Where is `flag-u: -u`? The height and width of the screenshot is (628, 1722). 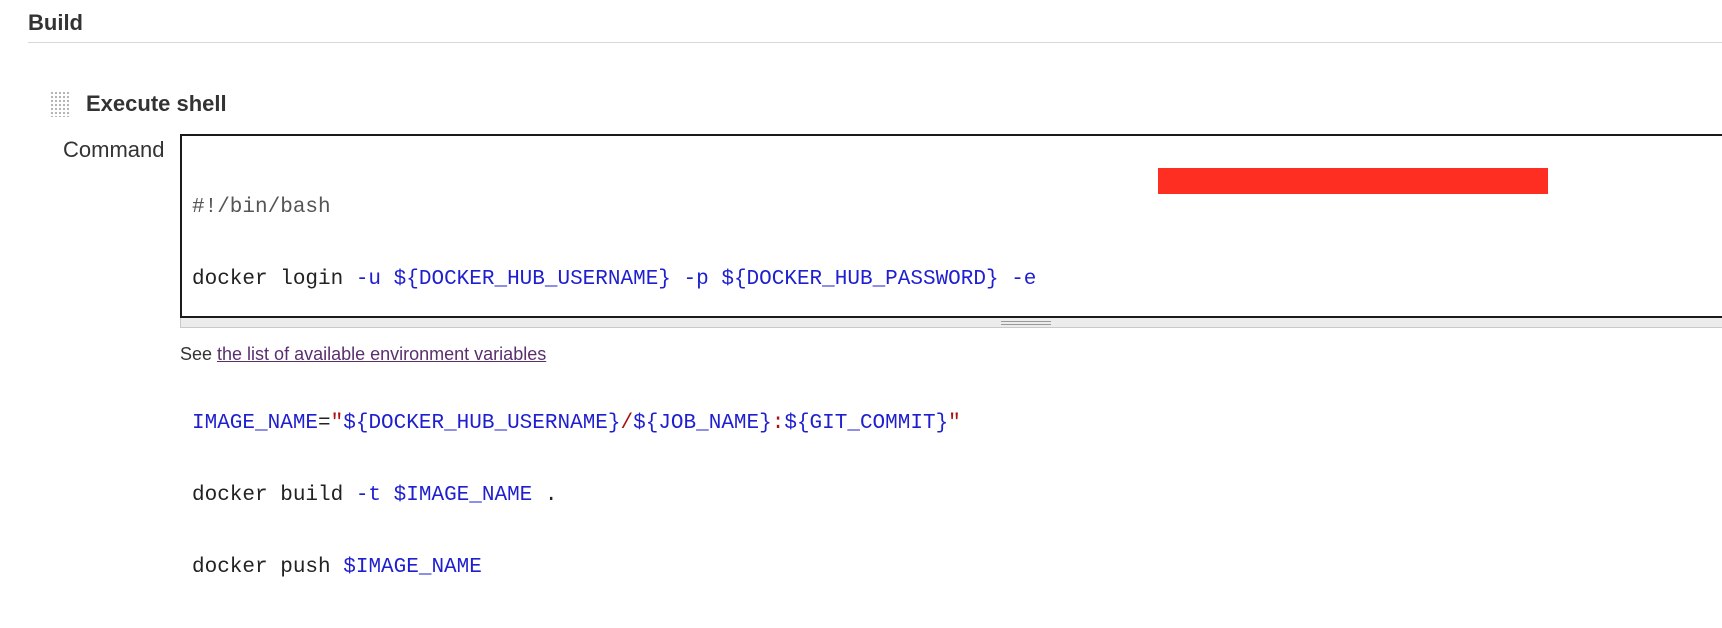 flag-u: -u is located at coordinates (368, 279).